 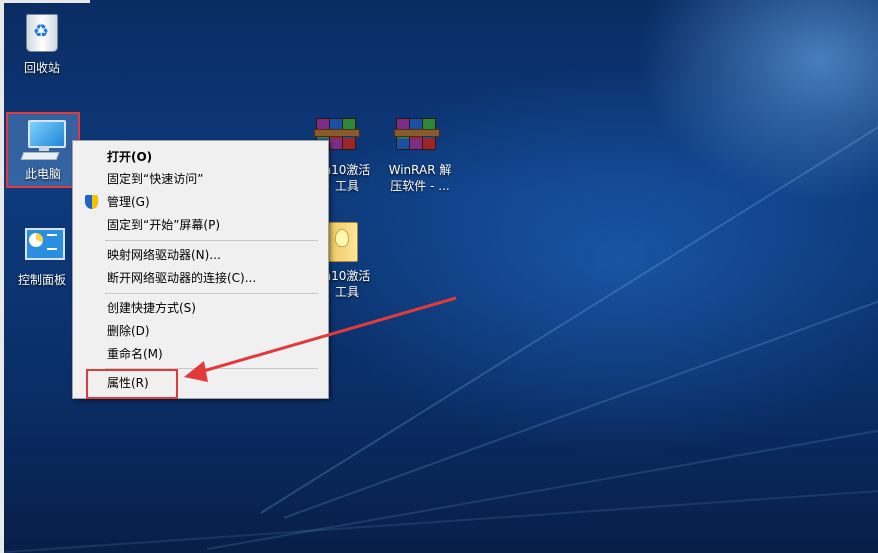 What do you see at coordinates (200, 202) in the screenshot?
I see `menu-item-manage: 管理(G)` at bounding box center [200, 202].